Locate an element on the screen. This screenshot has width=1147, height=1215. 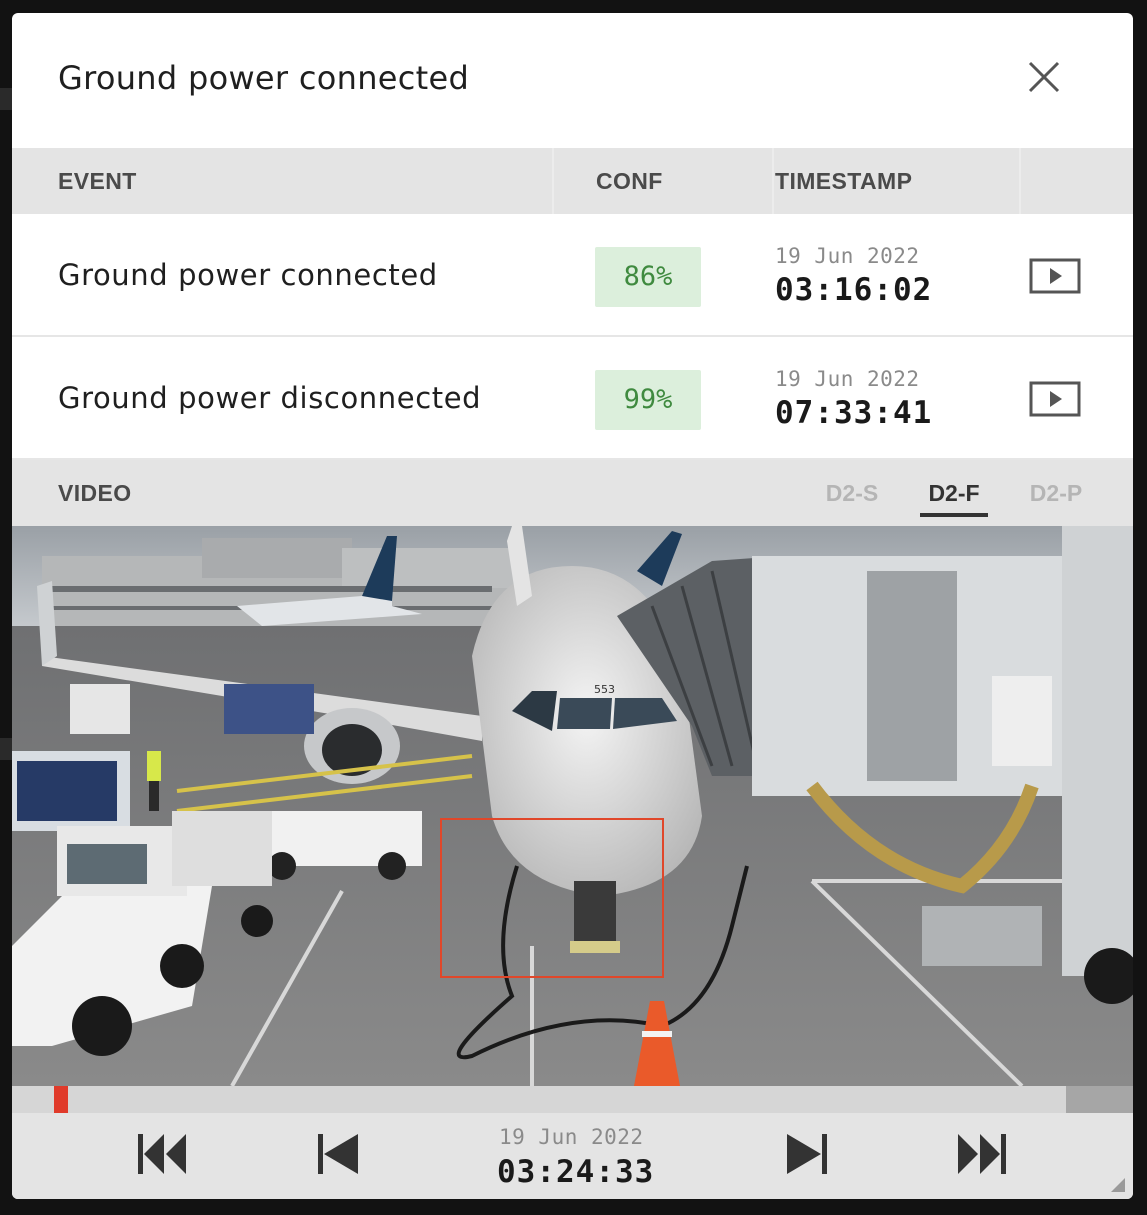
next-icon is located at coordinates (807, 1154).